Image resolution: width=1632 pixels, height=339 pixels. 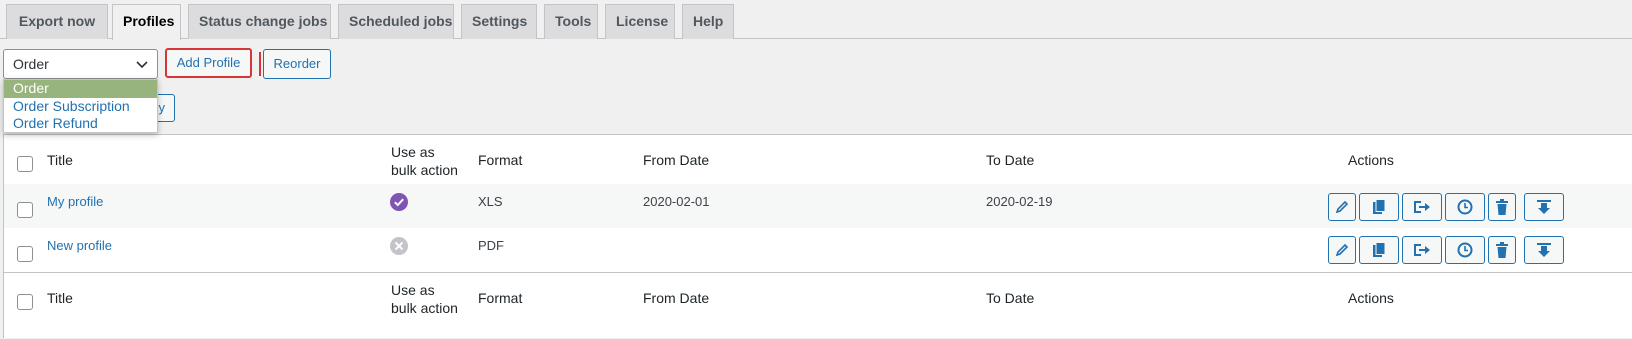 I want to click on column-bulk-action-footer-line1: Use as, so click(x=413, y=290).